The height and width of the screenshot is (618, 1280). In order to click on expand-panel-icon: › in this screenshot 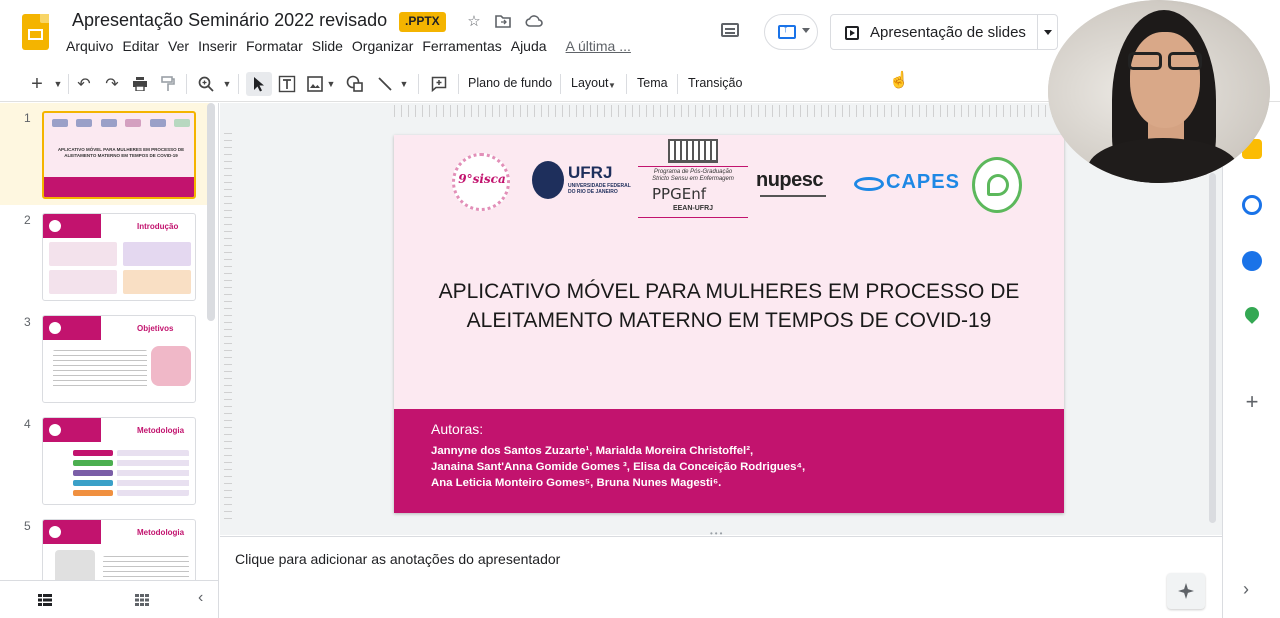, I will do `click(1246, 589)`.